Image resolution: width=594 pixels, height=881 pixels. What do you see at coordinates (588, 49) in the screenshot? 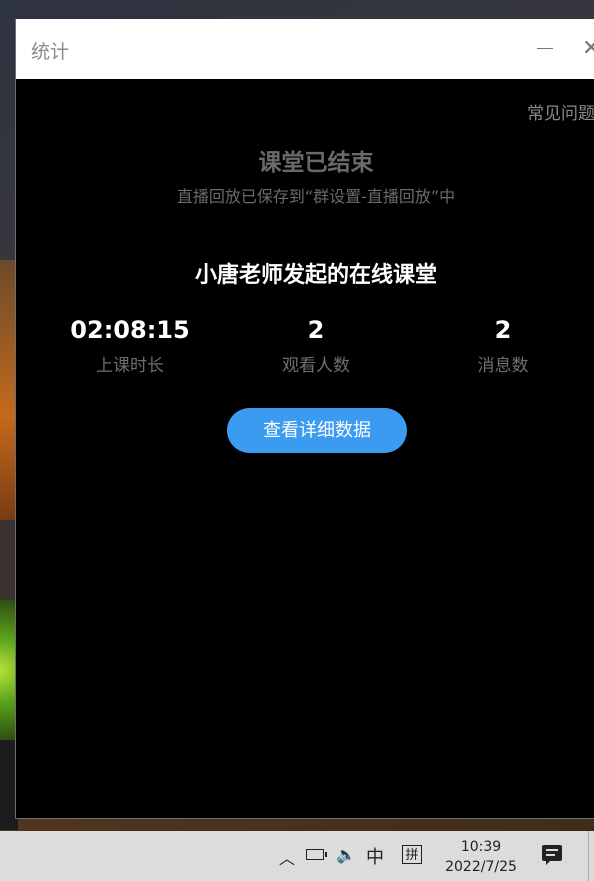
I see `close-button: ✕` at bounding box center [588, 49].